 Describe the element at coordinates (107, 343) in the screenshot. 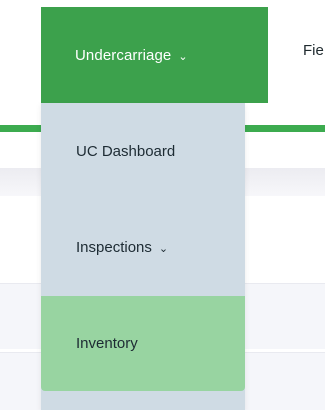

I see `menu-item-label: Inventory` at that location.